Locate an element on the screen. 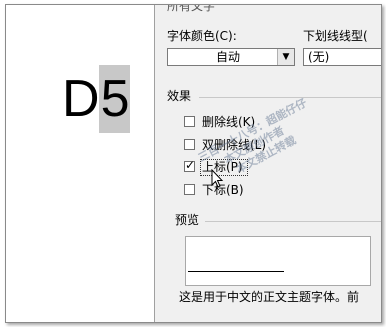 This screenshot has width=386, height=327. subscript-checkbox is located at coordinates (189, 189).